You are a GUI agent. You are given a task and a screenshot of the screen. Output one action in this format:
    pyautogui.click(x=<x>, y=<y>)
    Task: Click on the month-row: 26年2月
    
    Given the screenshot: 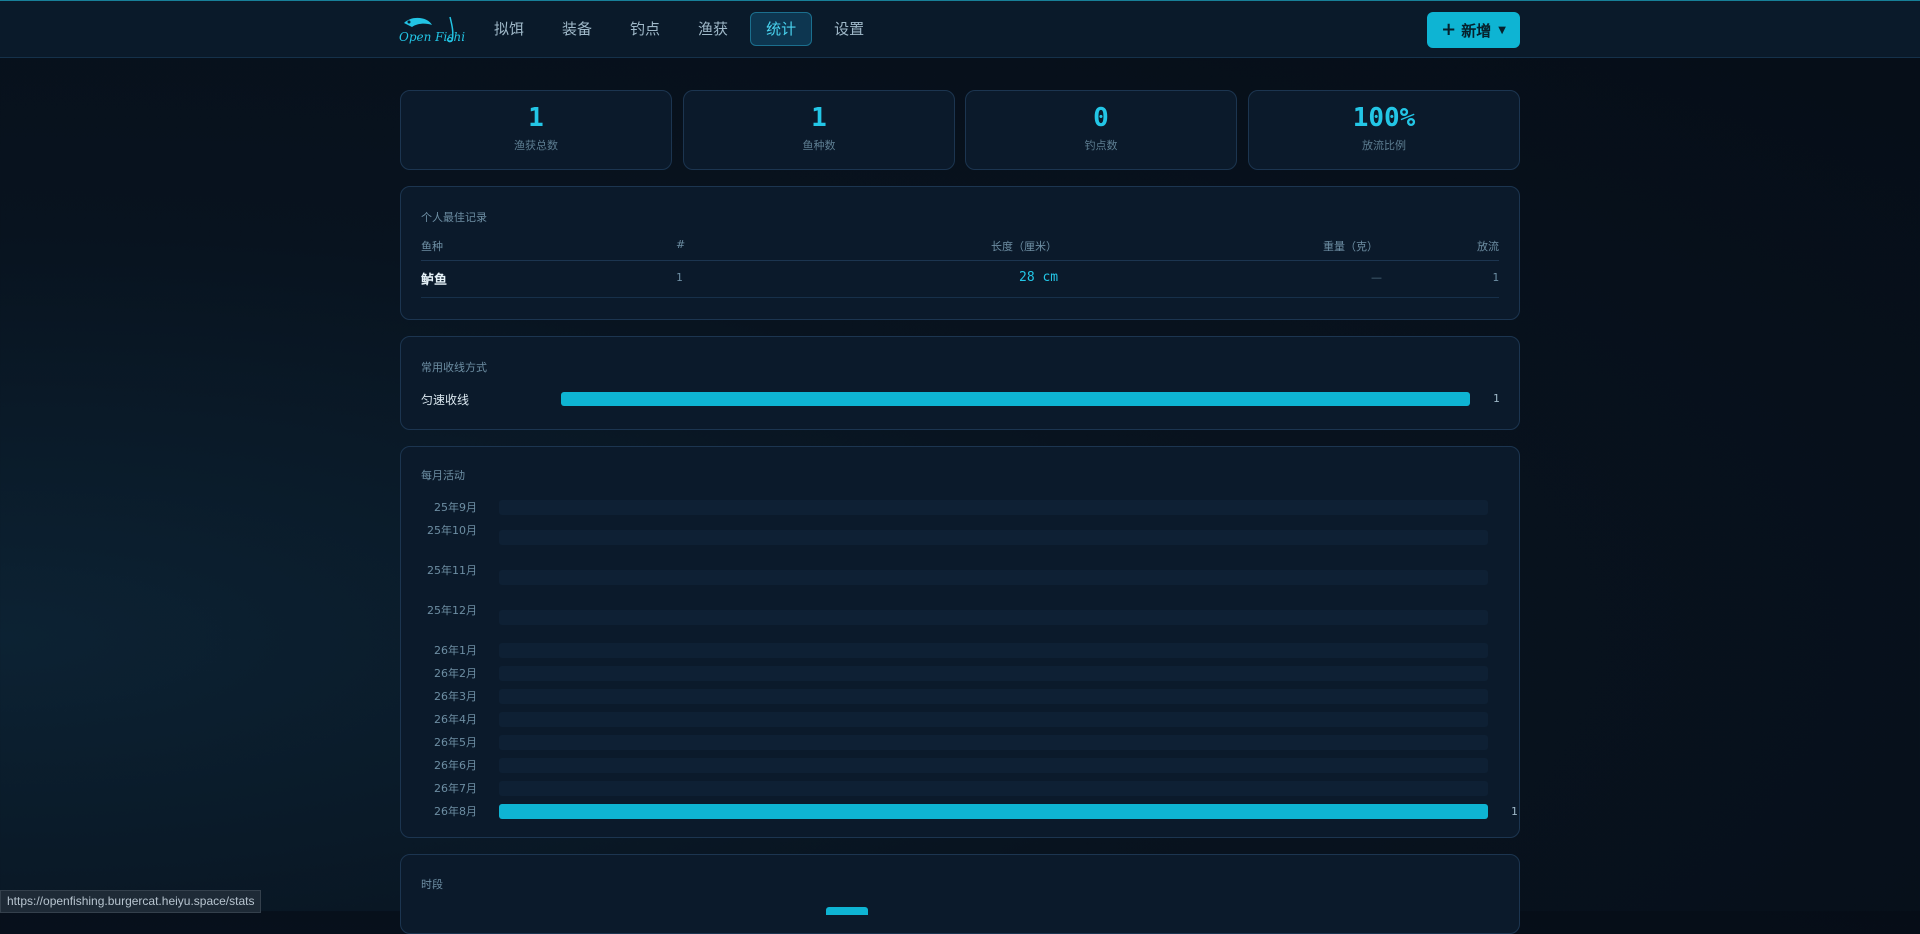 What is the action you would take?
    pyautogui.click(x=960, y=673)
    